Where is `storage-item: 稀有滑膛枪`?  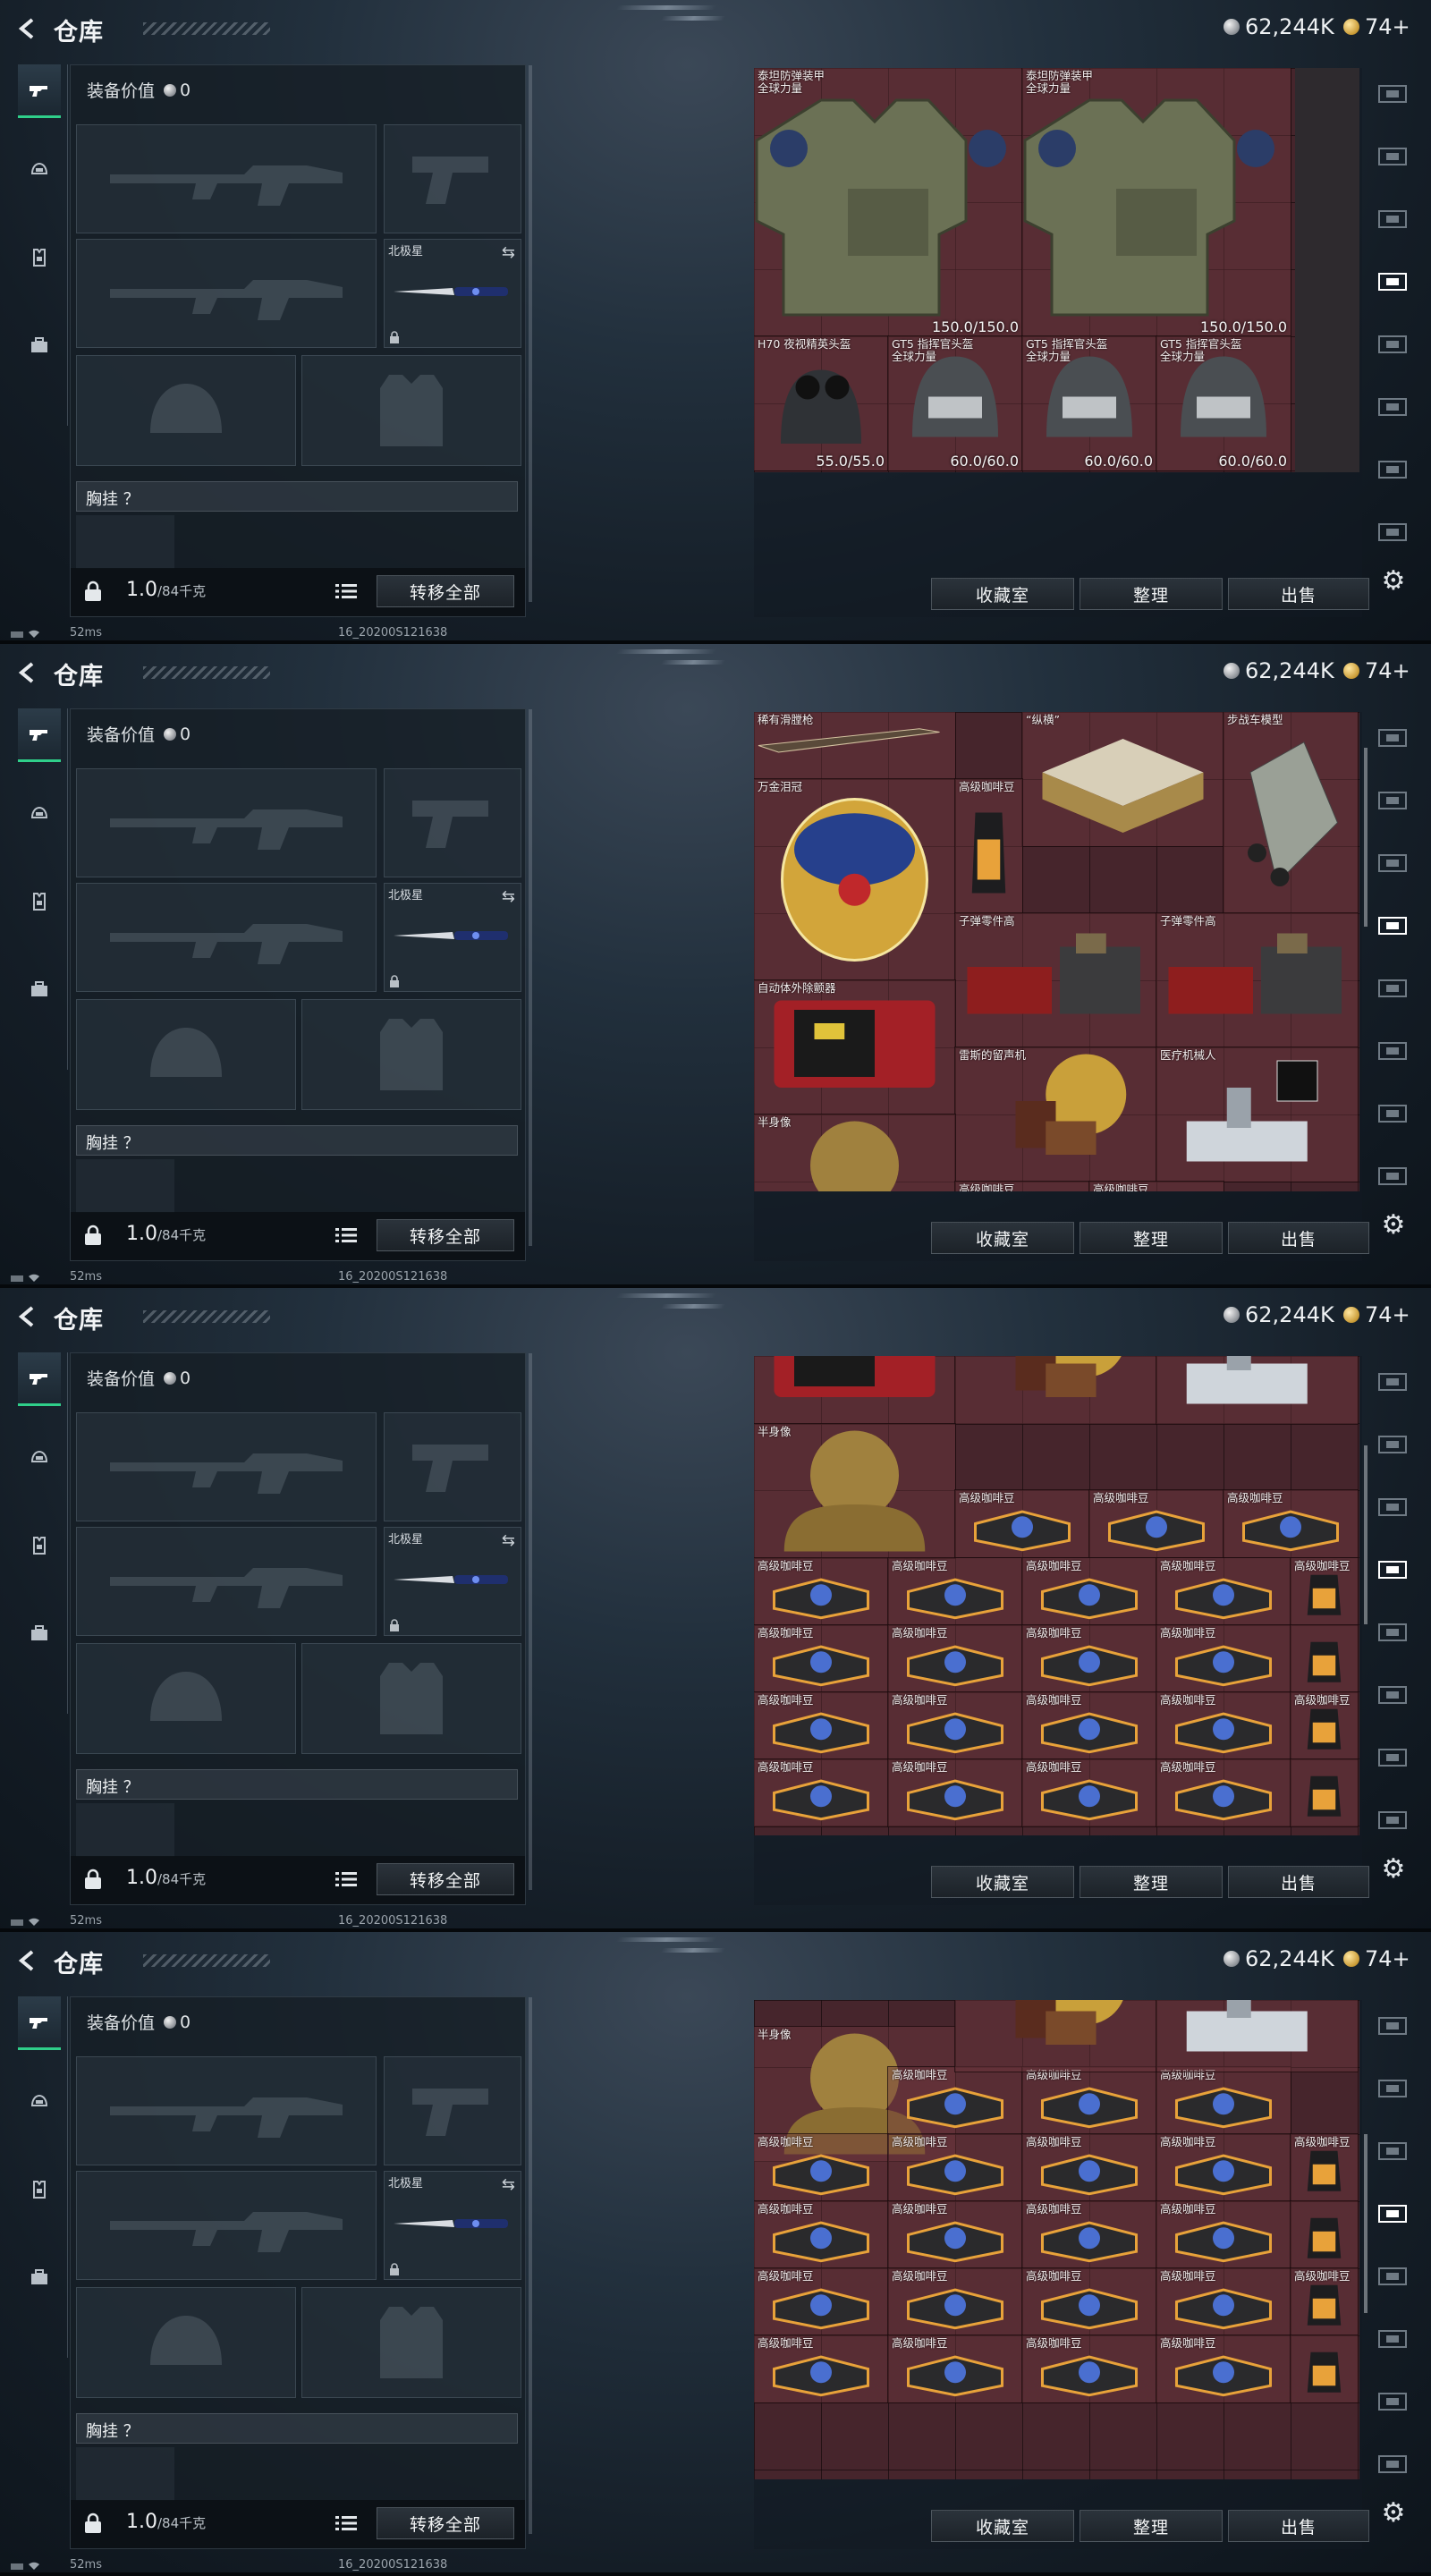 storage-item: 稀有滑膛枪 is located at coordinates (855, 746).